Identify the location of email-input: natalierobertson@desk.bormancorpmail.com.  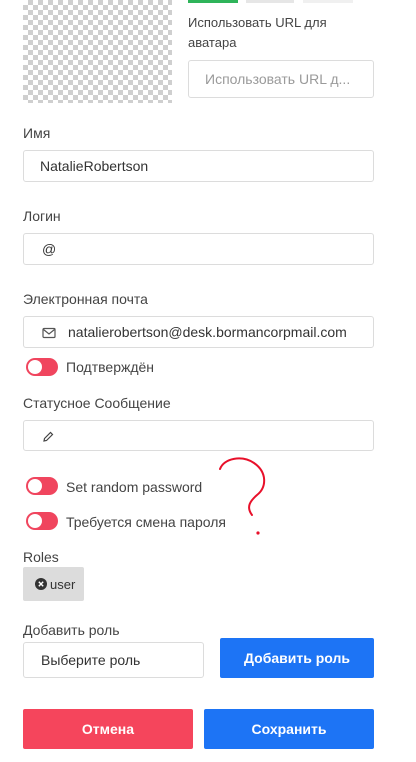
(198, 332).